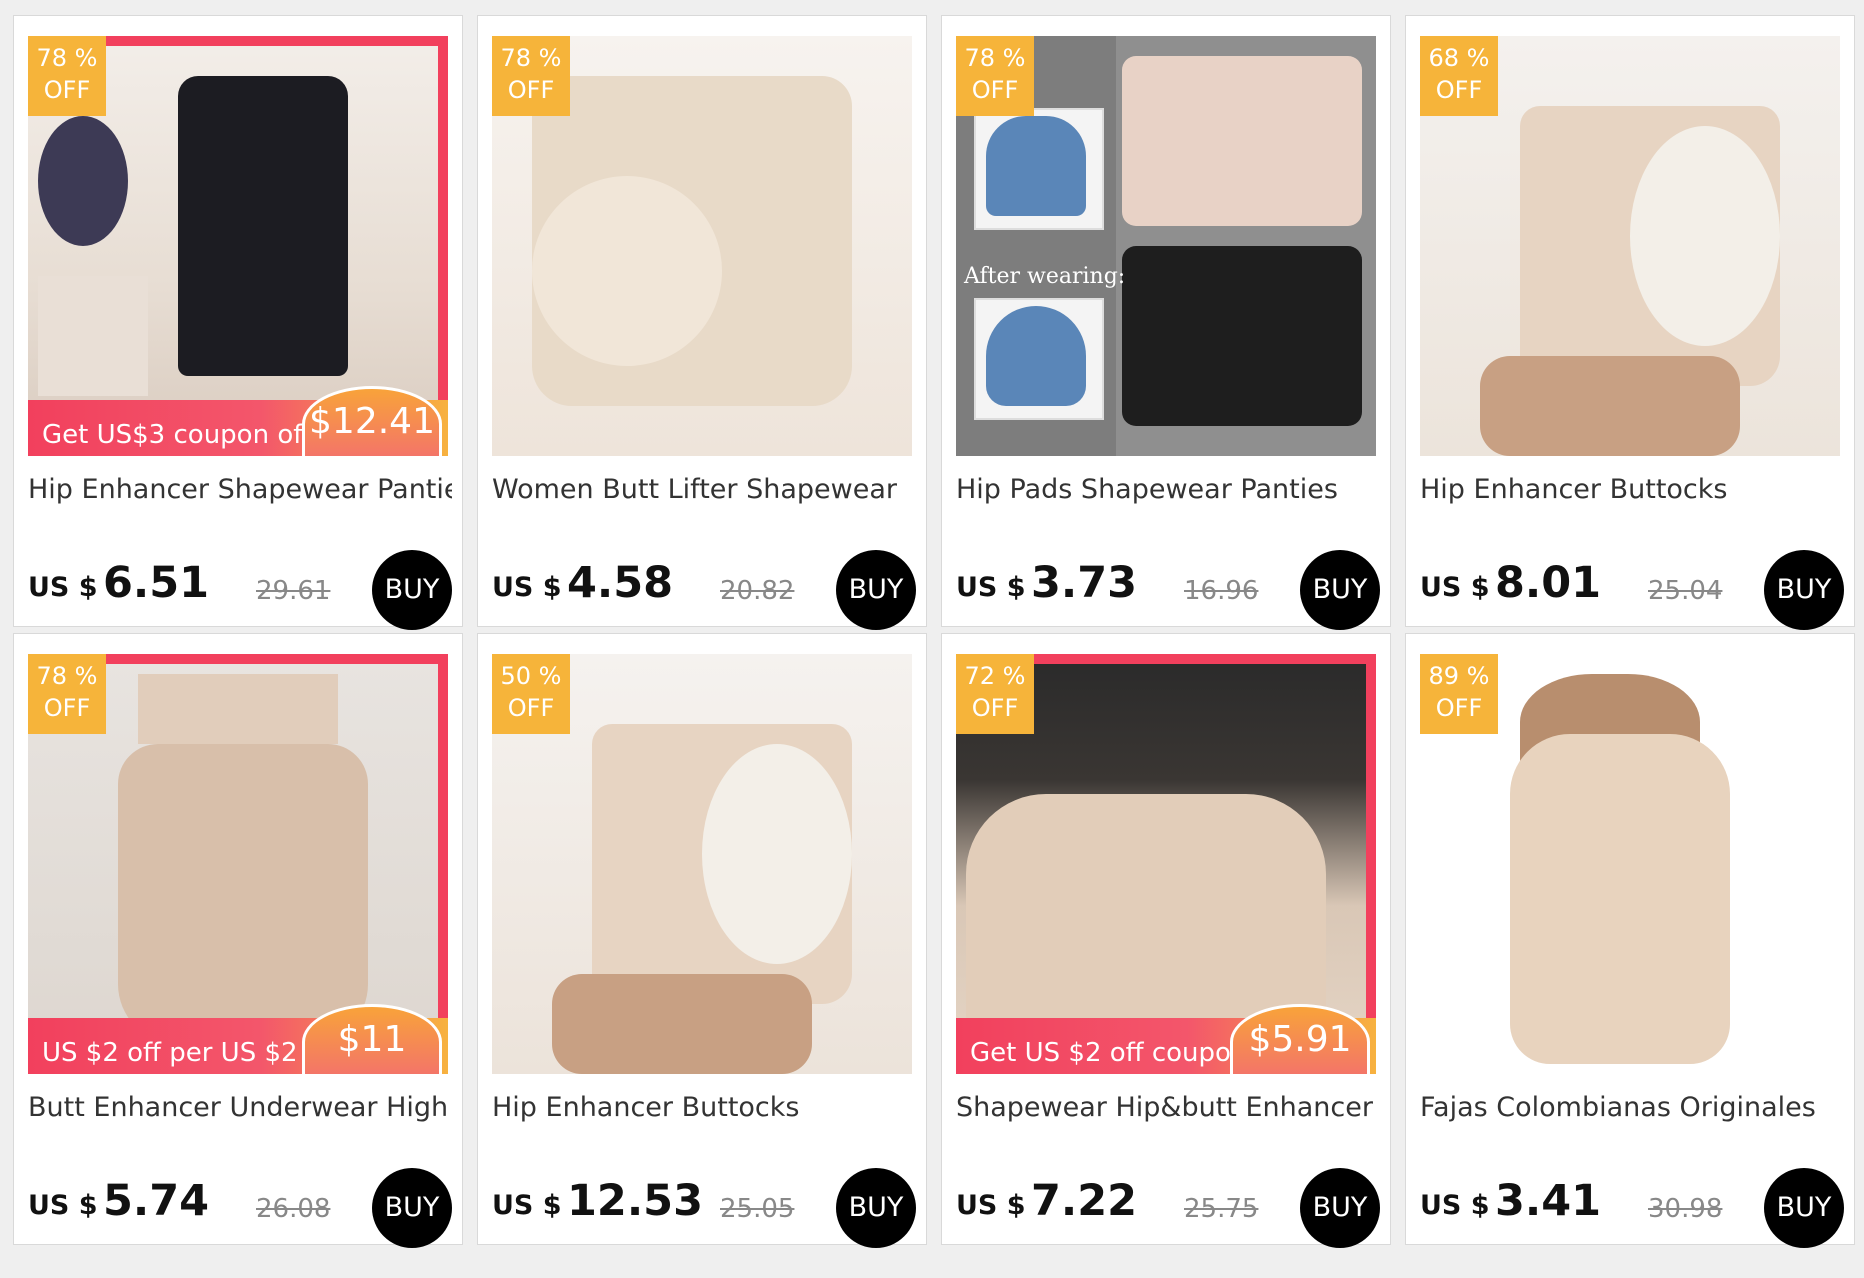 The image size is (1864, 1278). What do you see at coordinates (757, 591) in the screenshot?
I see `original-price: 20.82` at bounding box center [757, 591].